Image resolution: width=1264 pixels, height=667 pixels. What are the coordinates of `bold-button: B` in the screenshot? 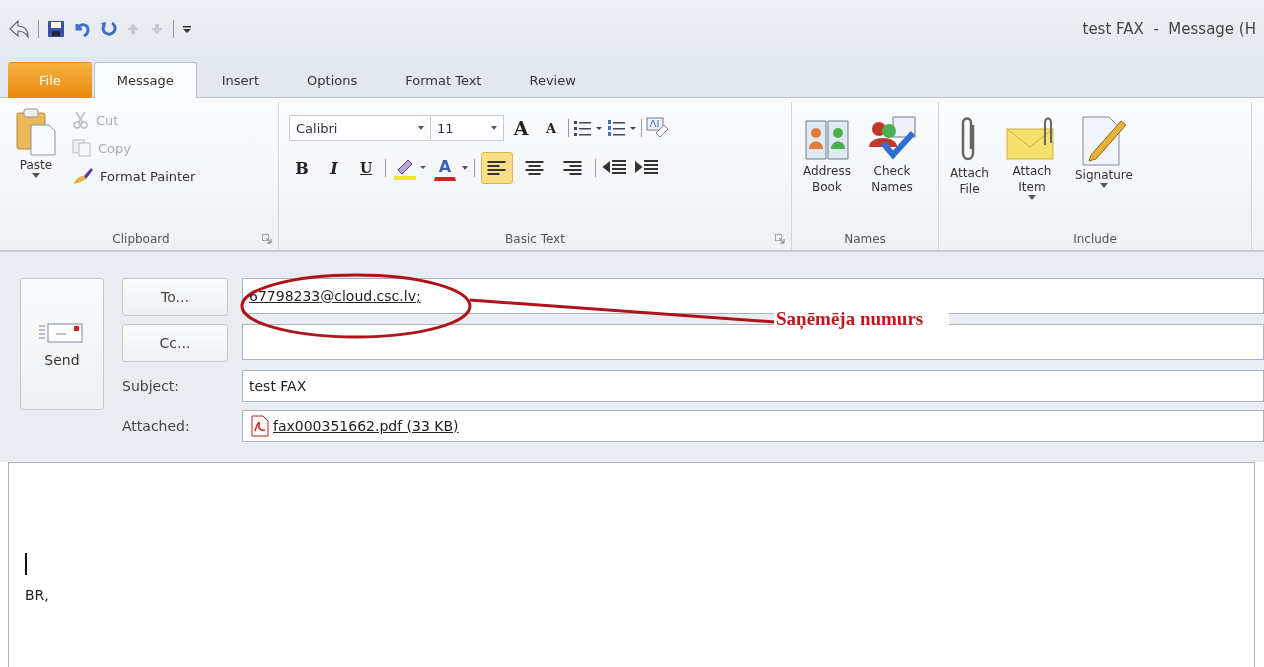 It's located at (302, 168).